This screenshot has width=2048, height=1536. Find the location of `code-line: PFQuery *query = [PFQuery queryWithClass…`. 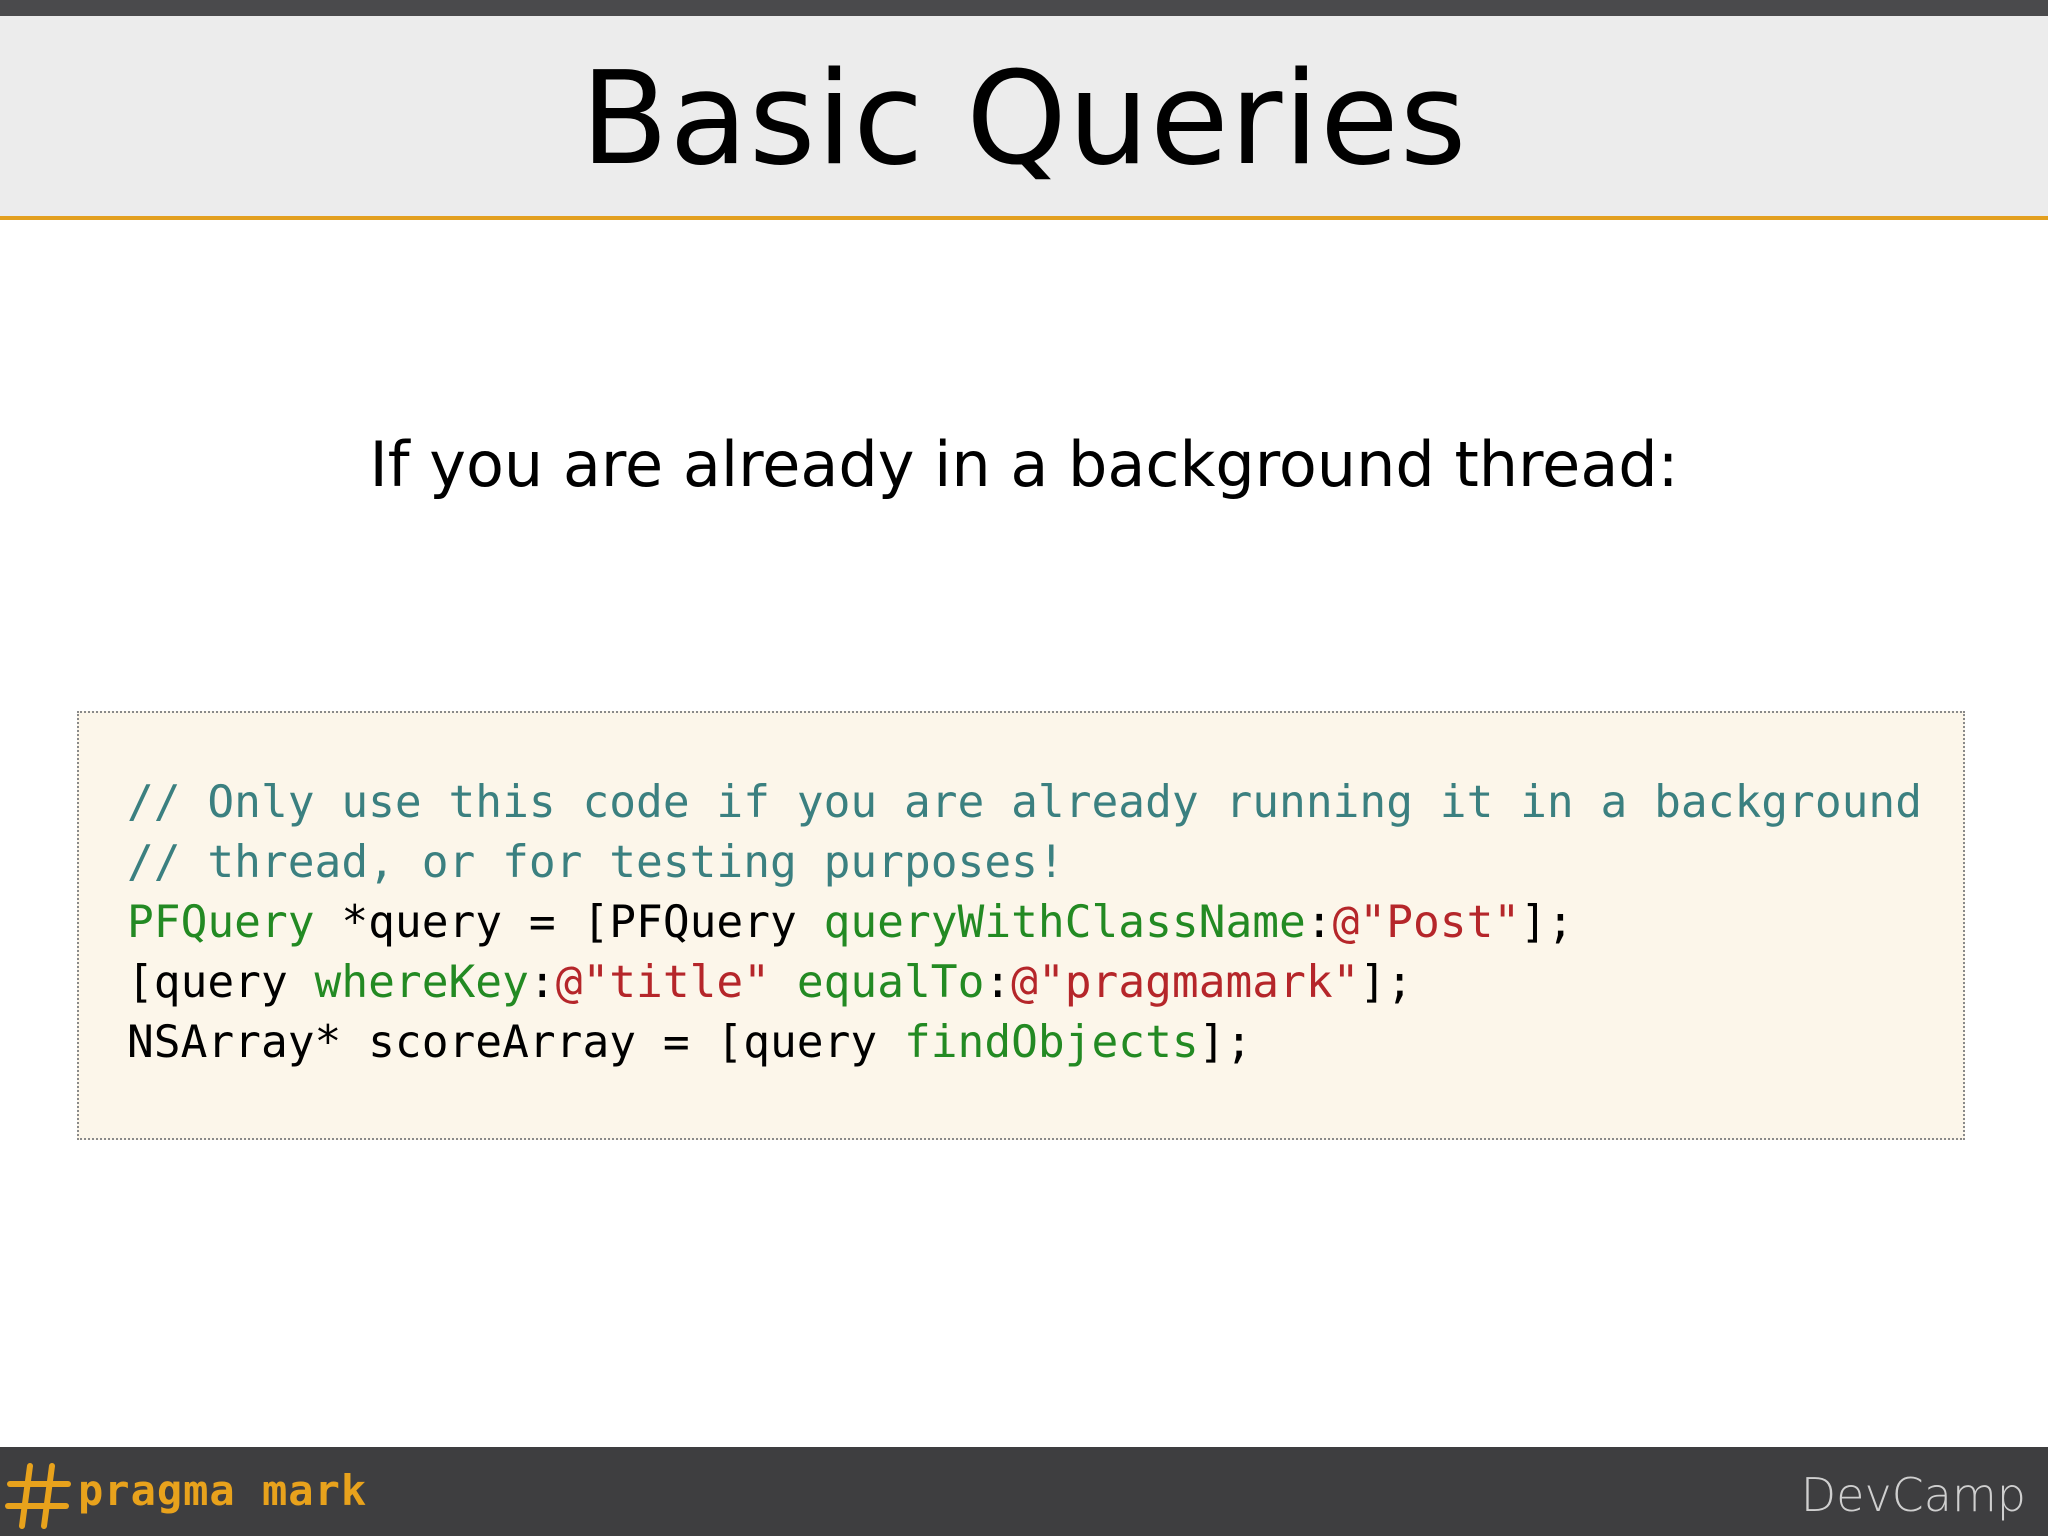

code-line: PFQuery *query = [PFQuery queryWithClass… is located at coordinates (1024, 923).